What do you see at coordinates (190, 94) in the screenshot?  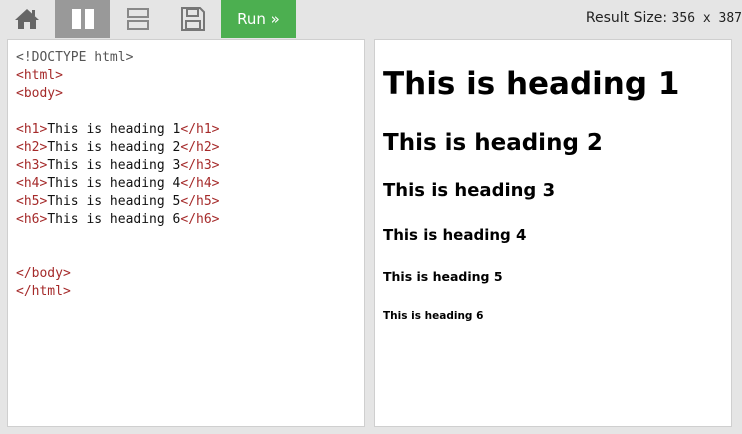 I see `code-line: <body>` at bounding box center [190, 94].